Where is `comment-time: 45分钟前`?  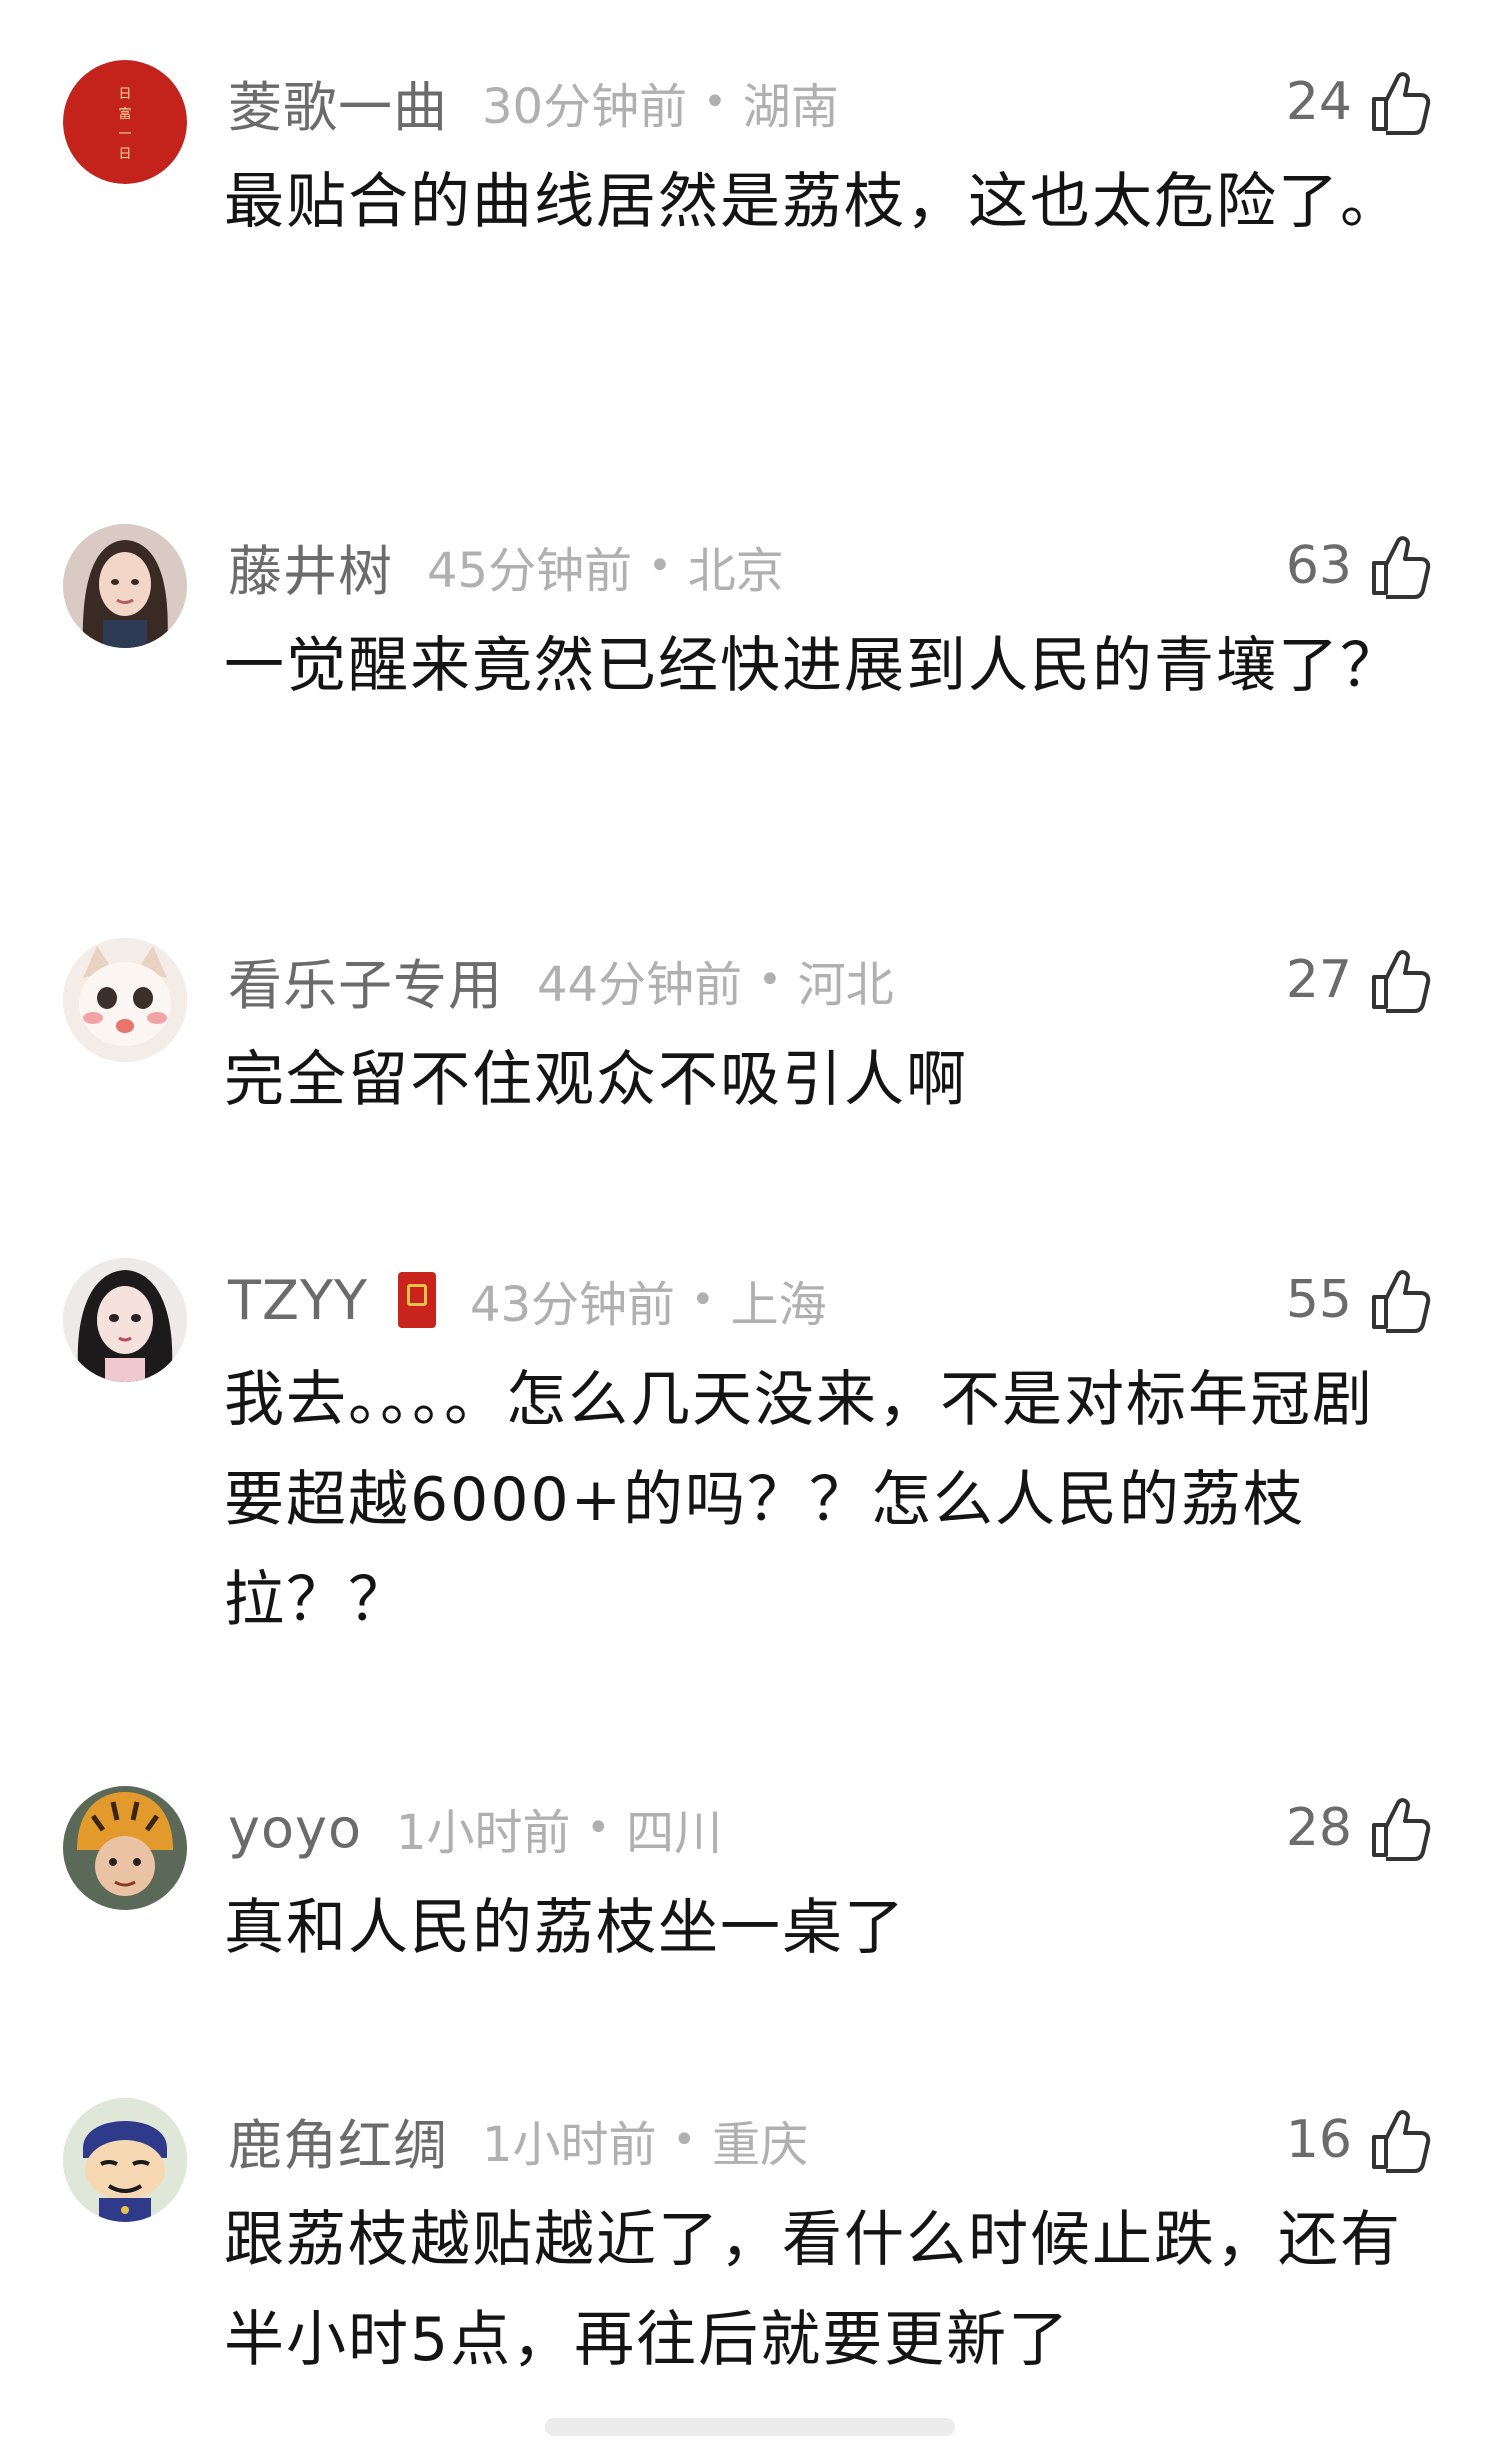 comment-time: 45分钟前 is located at coordinates (530, 571).